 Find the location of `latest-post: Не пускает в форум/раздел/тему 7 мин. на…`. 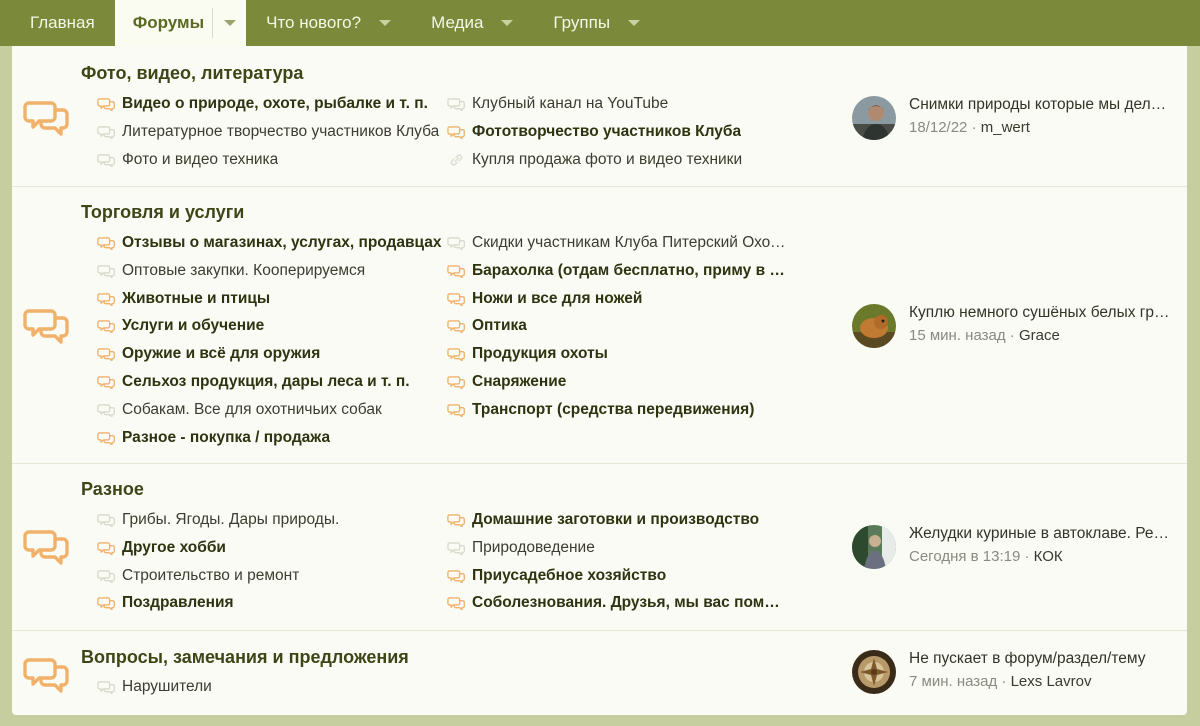

latest-post: Не пускает в форум/раздел/тему 7 мин. на… is located at coordinates (1017, 673).